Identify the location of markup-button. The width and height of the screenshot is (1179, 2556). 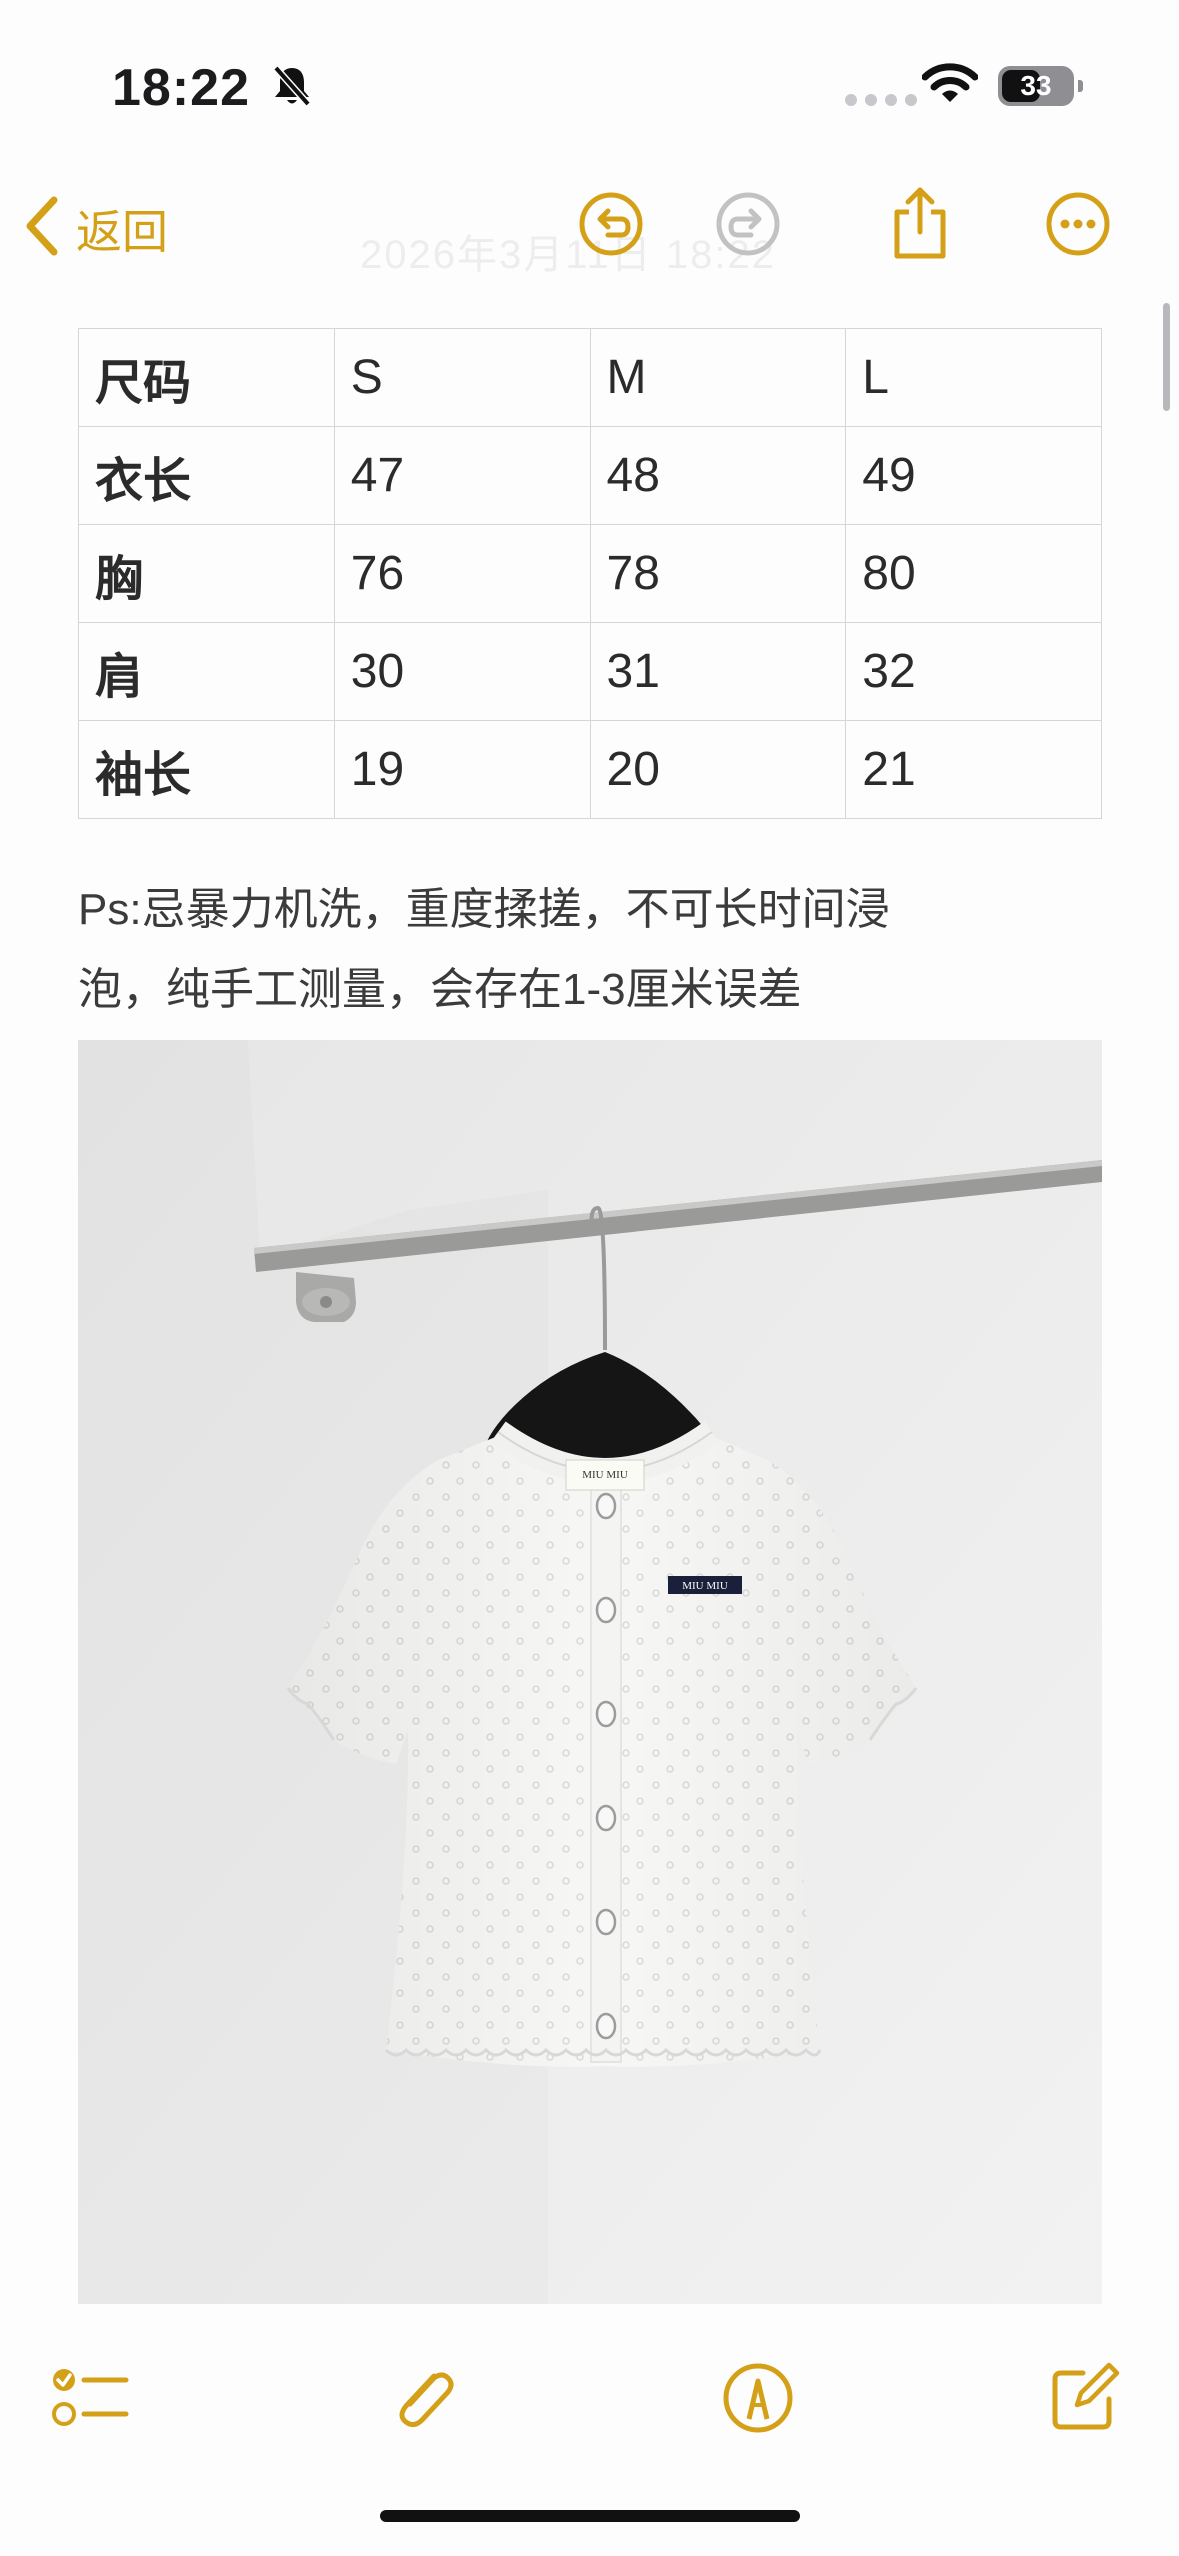
(758, 2400).